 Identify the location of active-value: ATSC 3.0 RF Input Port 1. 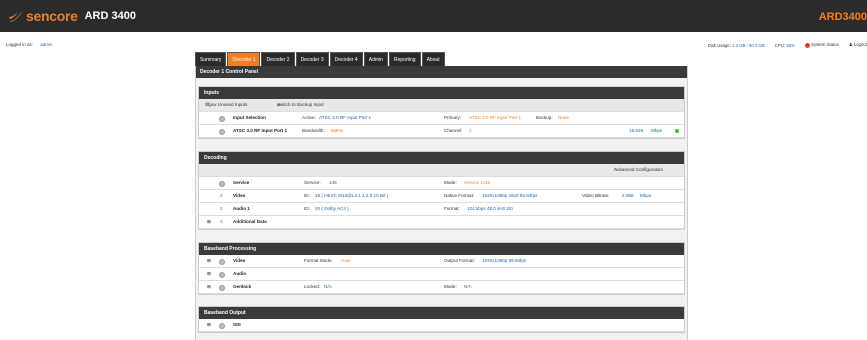
(345, 117).